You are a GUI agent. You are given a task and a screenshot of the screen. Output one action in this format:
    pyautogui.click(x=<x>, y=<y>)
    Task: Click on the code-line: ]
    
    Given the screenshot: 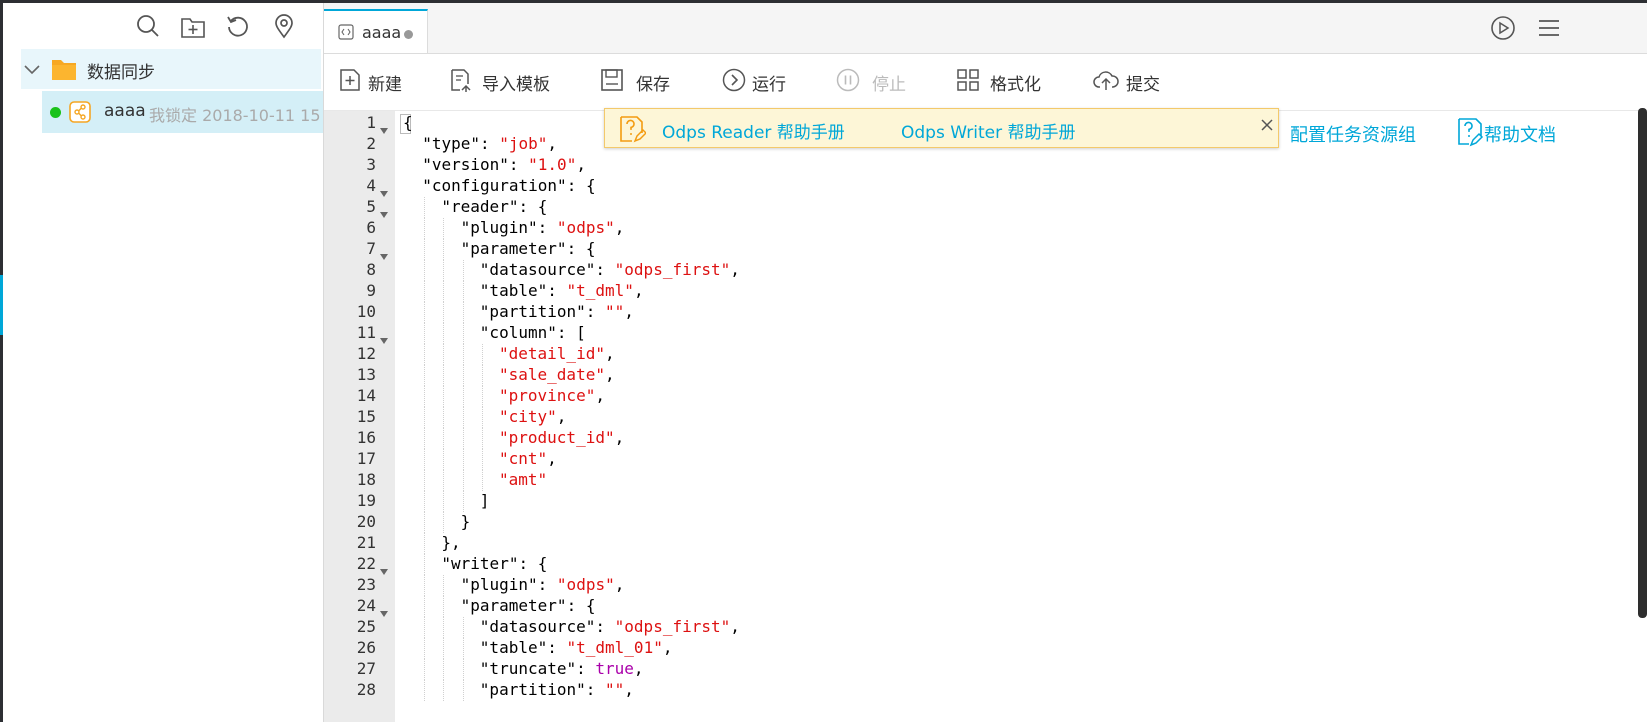 What is the action you would take?
    pyautogui.click(x=485, y=501)
    